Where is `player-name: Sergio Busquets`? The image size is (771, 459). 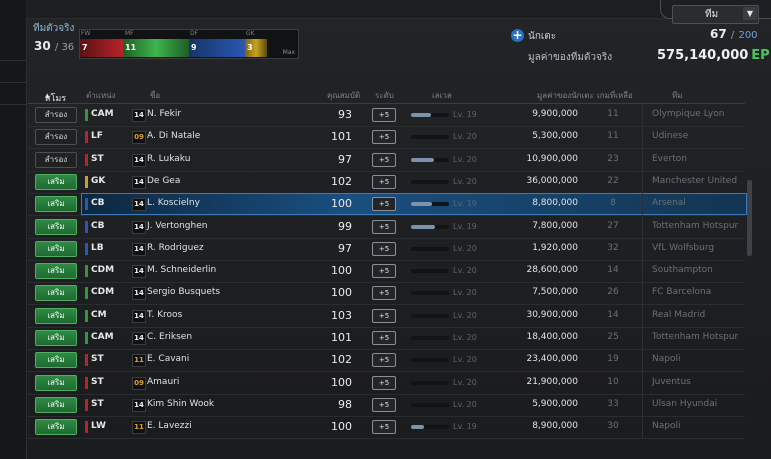 player-name: Sergio Busquets is located at coordinates (183, 292).